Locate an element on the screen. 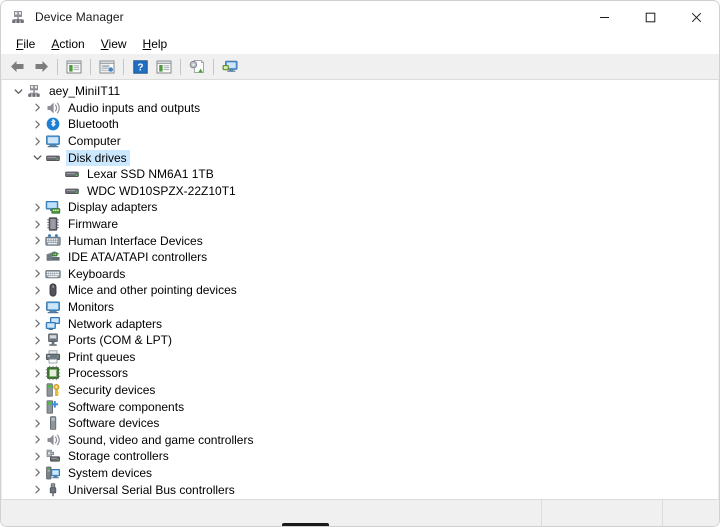 This screenshot has width=720, height=527. monitor-icon is located at coordinates (53, 307).